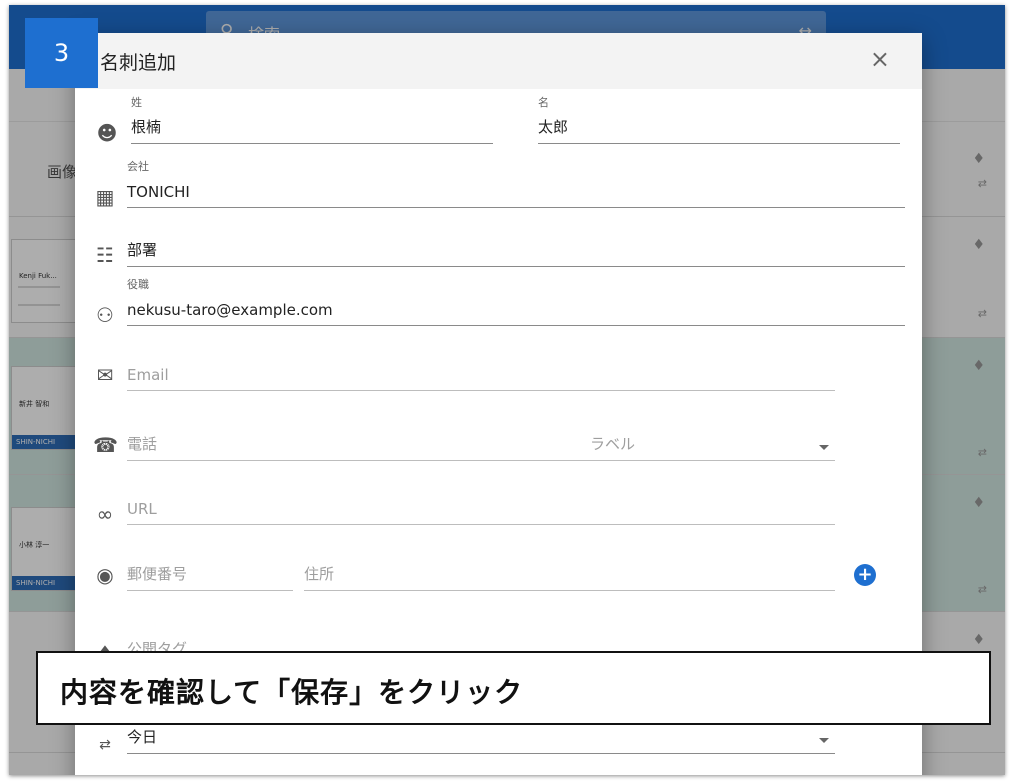  Describe the element at coordinates (105, 575) in the screenshot. I see `location-pin-icon: ◉` at that location.